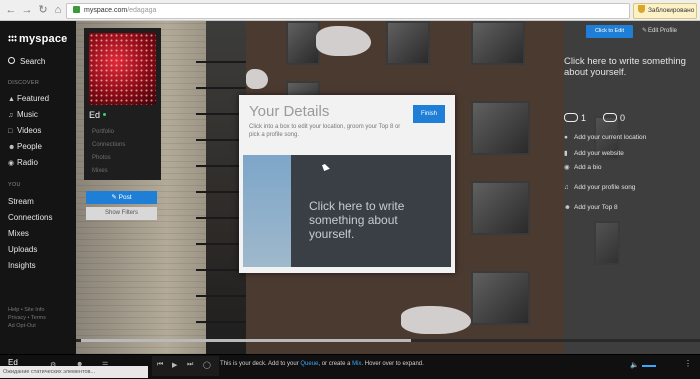 The width and height of the screenshot is (700, 379). What do you see at coordinates (22, 265) in the screenshot?
I see `nav-item-insights: Insights` at bounding box center [22, 265].